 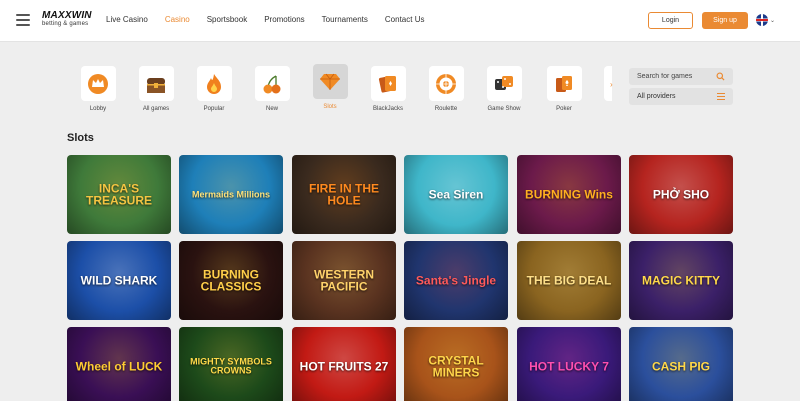 What do you see at coordinates (98, 83) in the screenshot?
I see `crown-icon` at bounding box center [98, 83].